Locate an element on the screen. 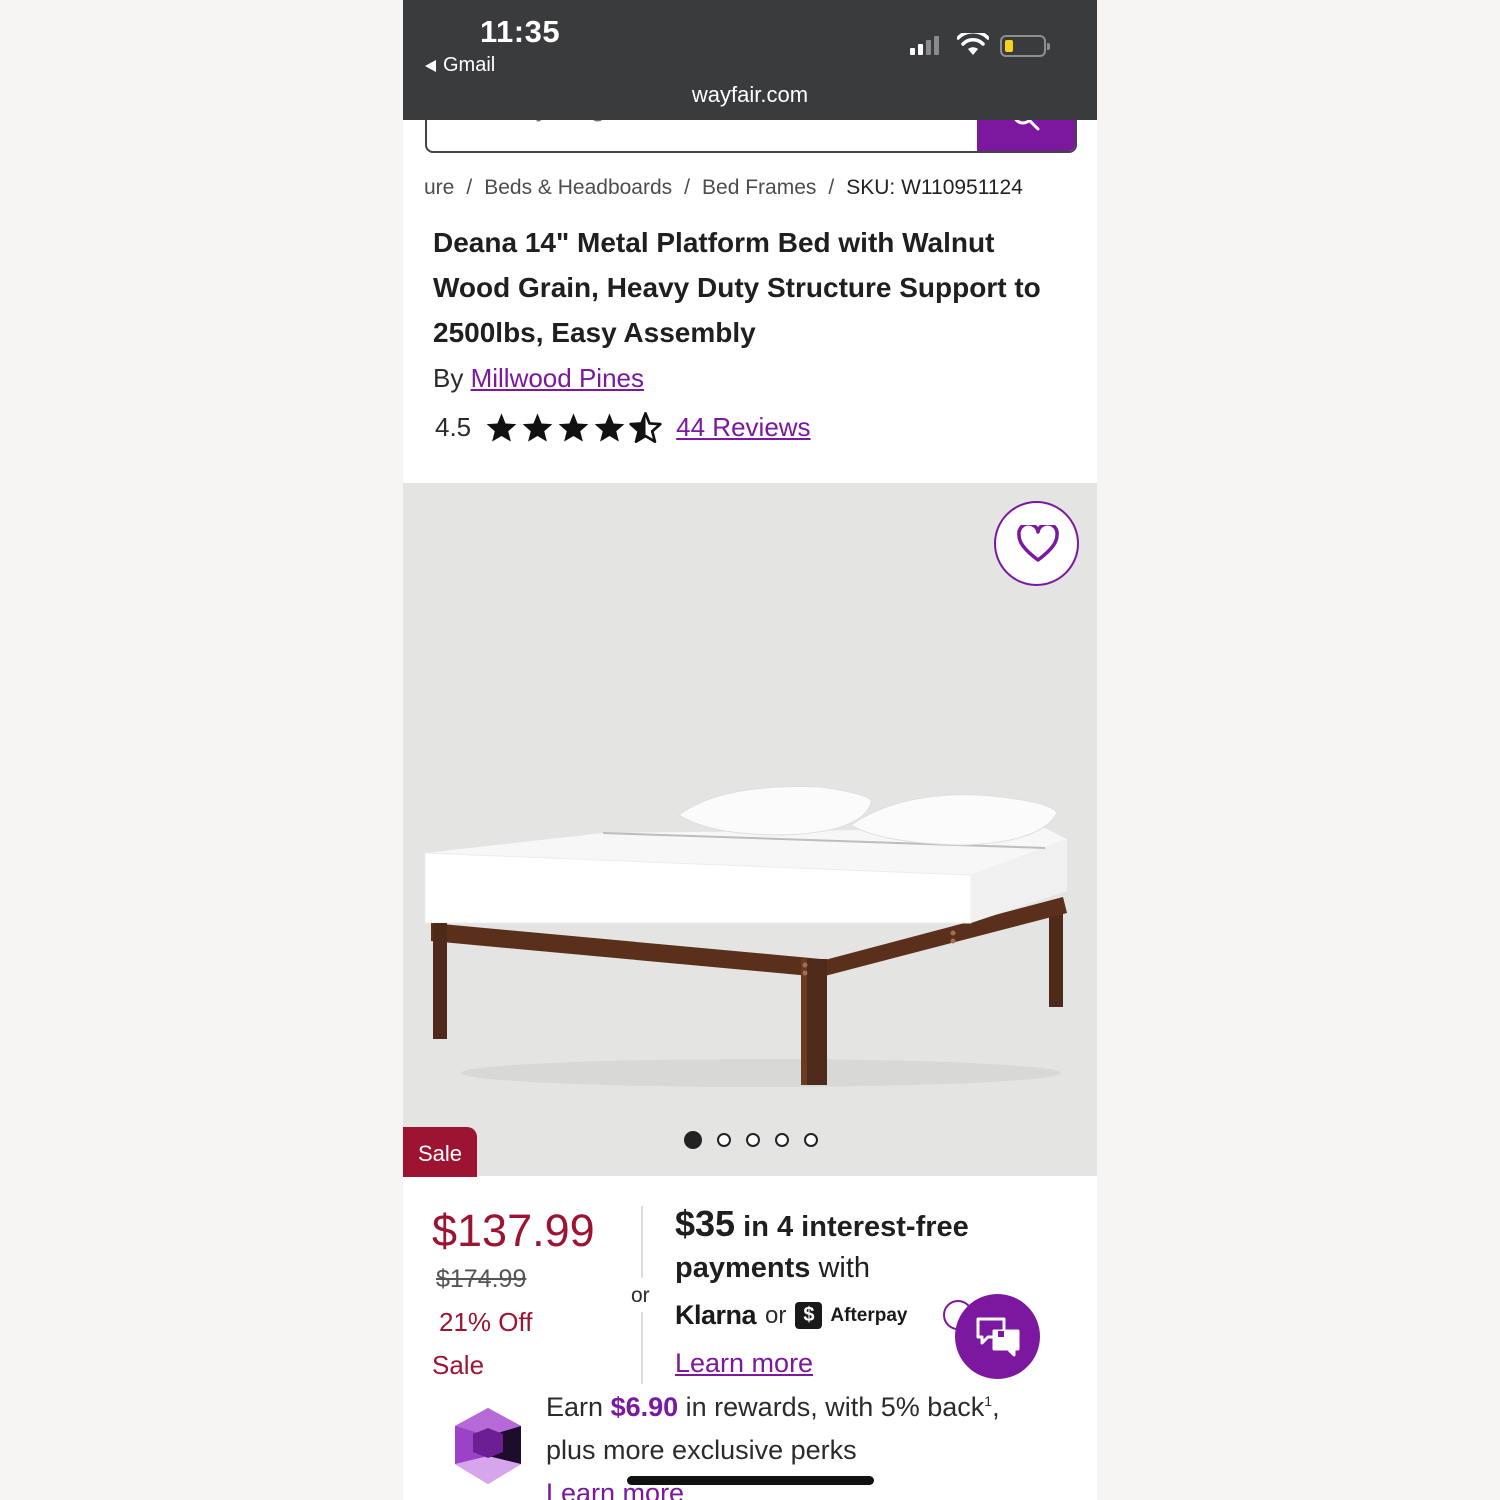  payment-providers: Klarna or $ Afterpay is located at coordinates (791, 1315).